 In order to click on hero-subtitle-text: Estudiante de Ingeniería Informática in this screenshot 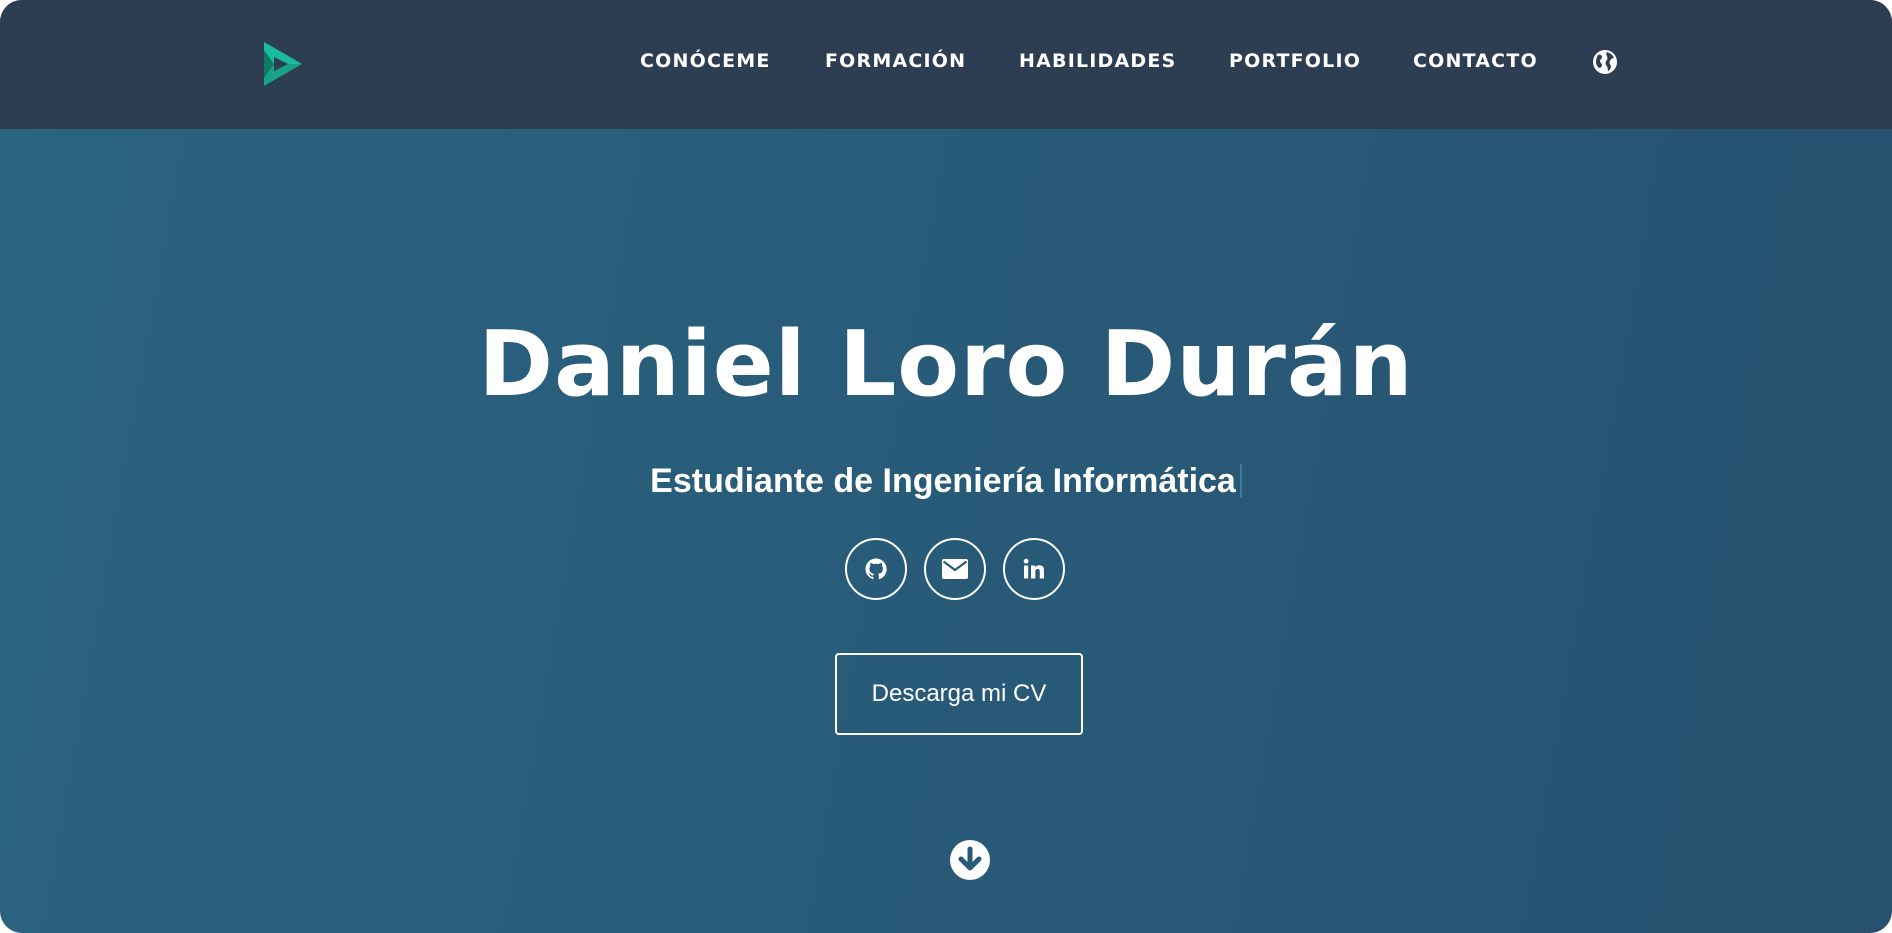, I will do `click(943, 481)`.